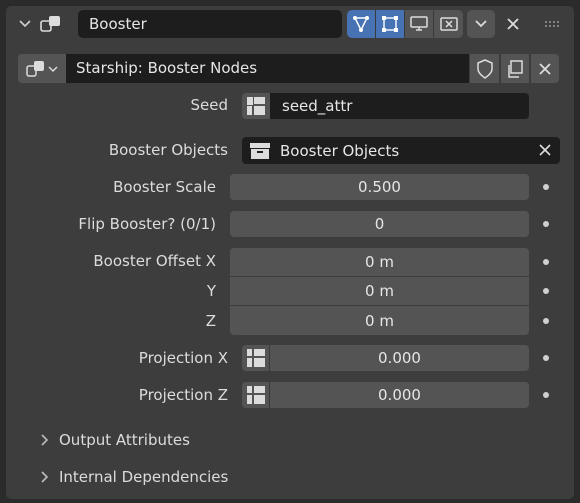 The height and width of the screenshot is (503, 580). Describe the element at coordinates (419, 24) in the screenshot. I see `viewport-display-toggle` at that location.